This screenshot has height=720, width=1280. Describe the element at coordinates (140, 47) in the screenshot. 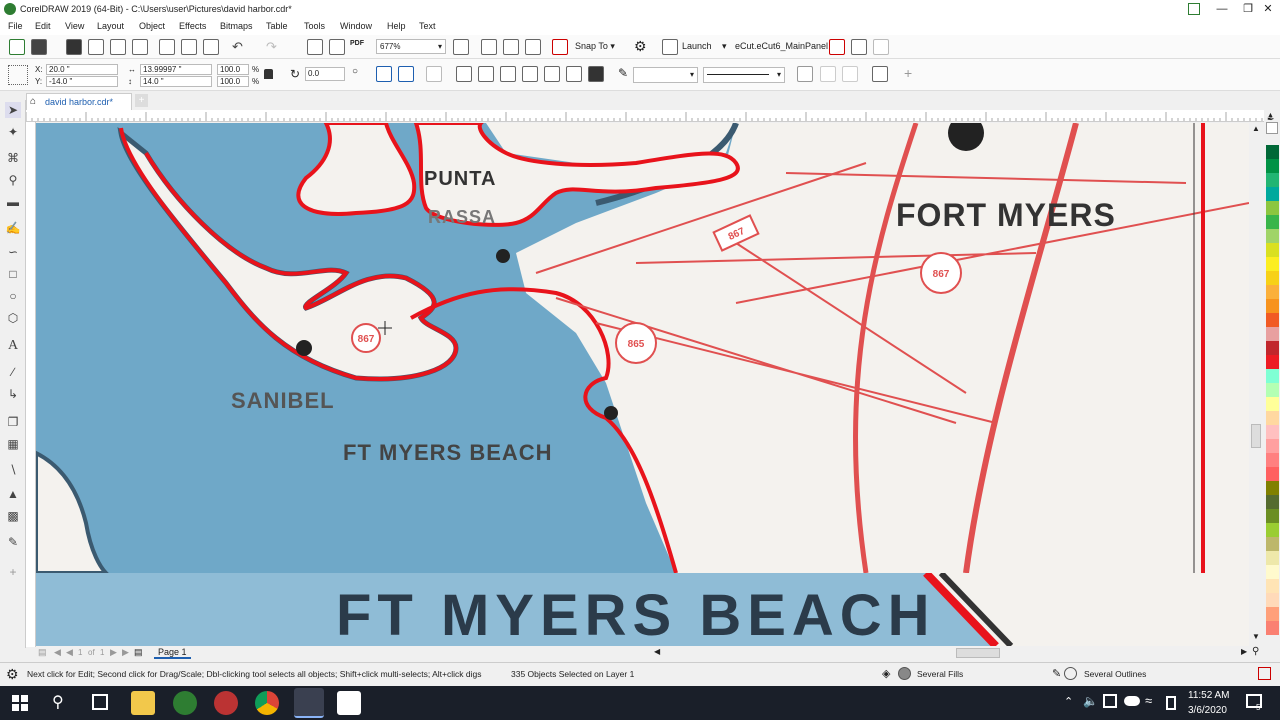

I see `print-icon` at that location.